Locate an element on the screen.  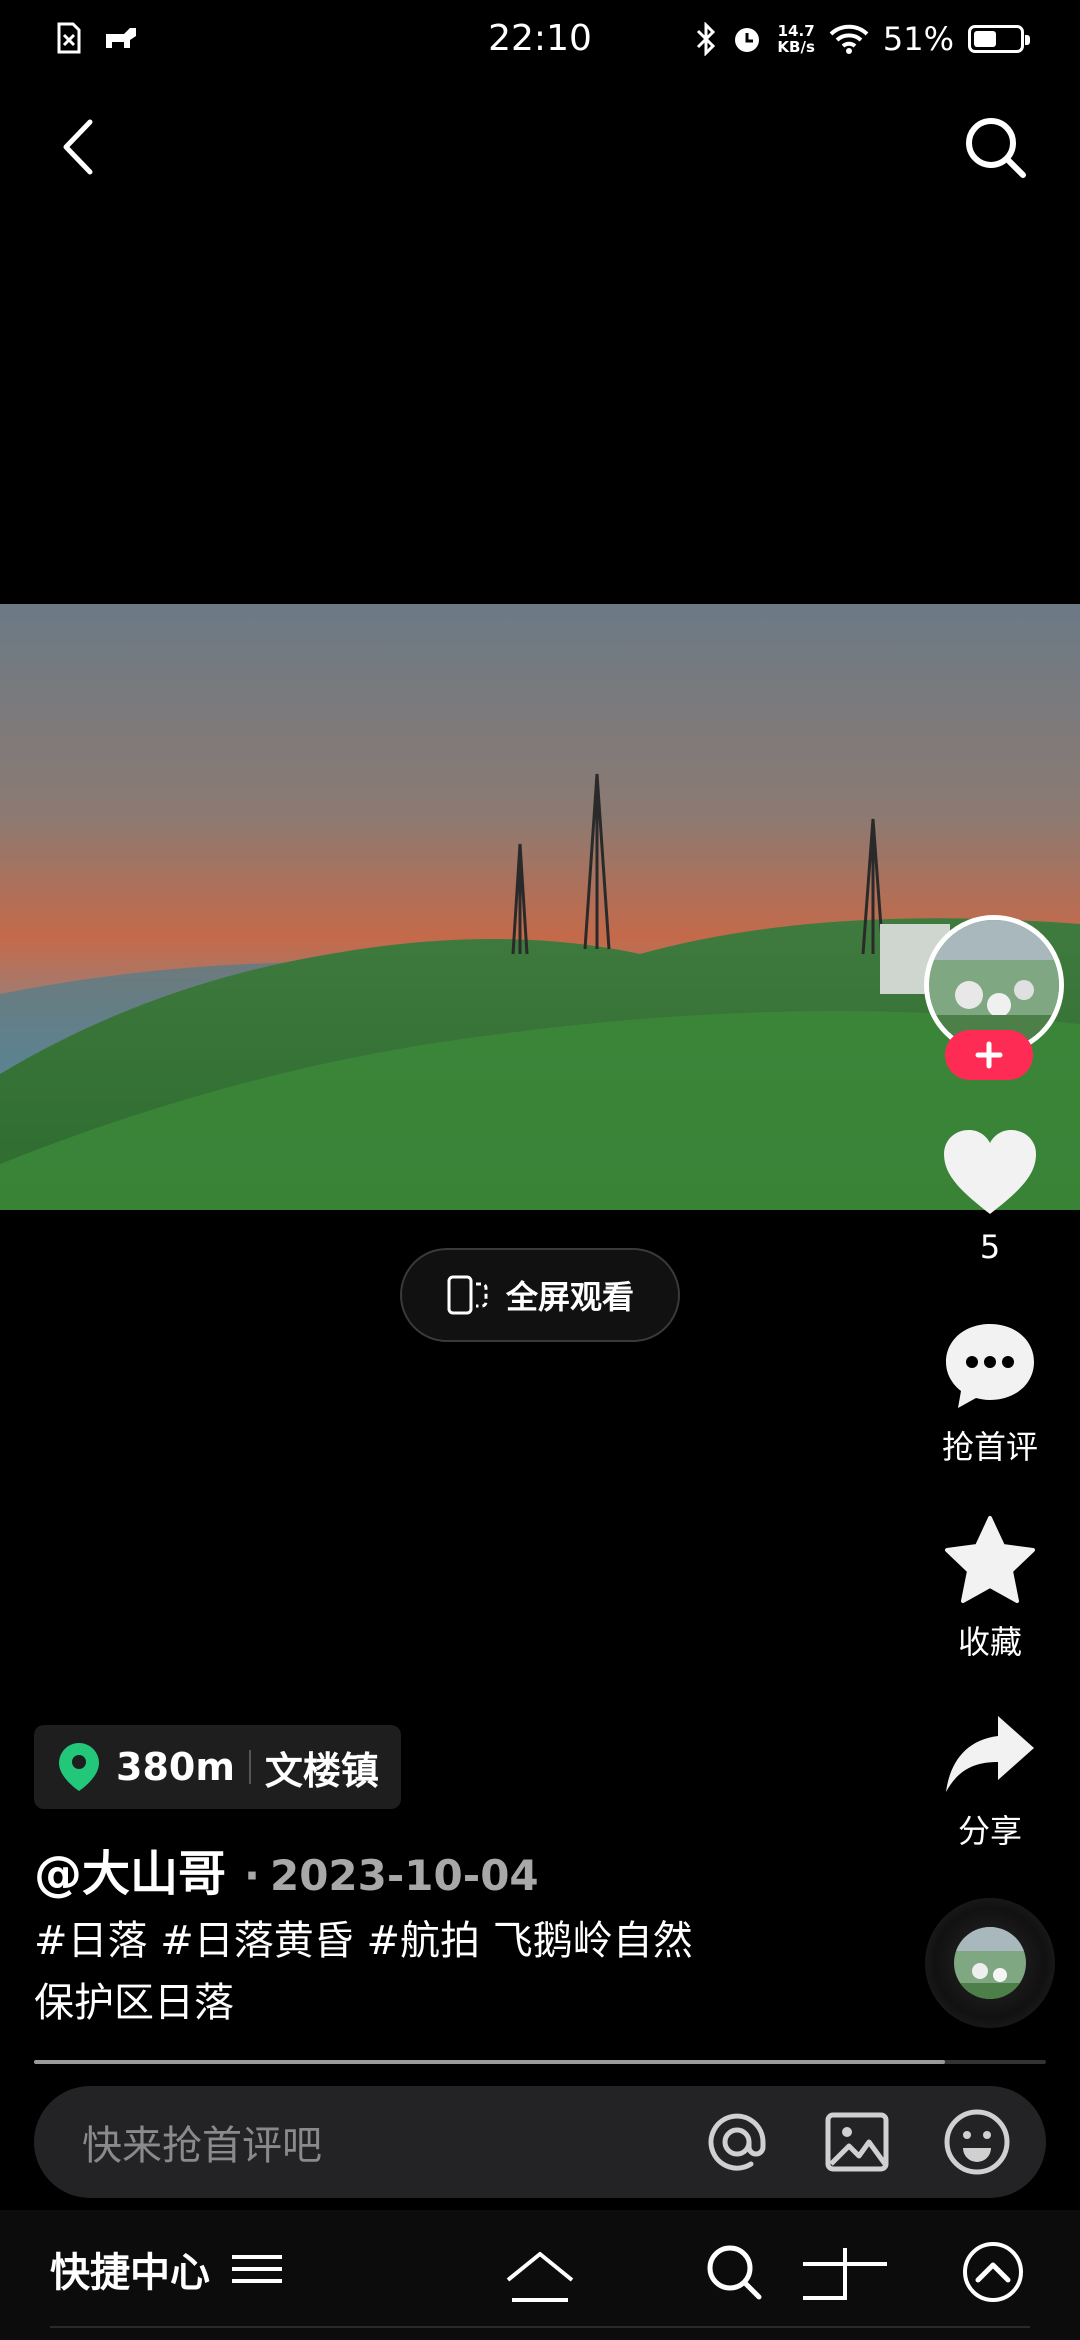
battery-icon is located at coordinates (999, 39).